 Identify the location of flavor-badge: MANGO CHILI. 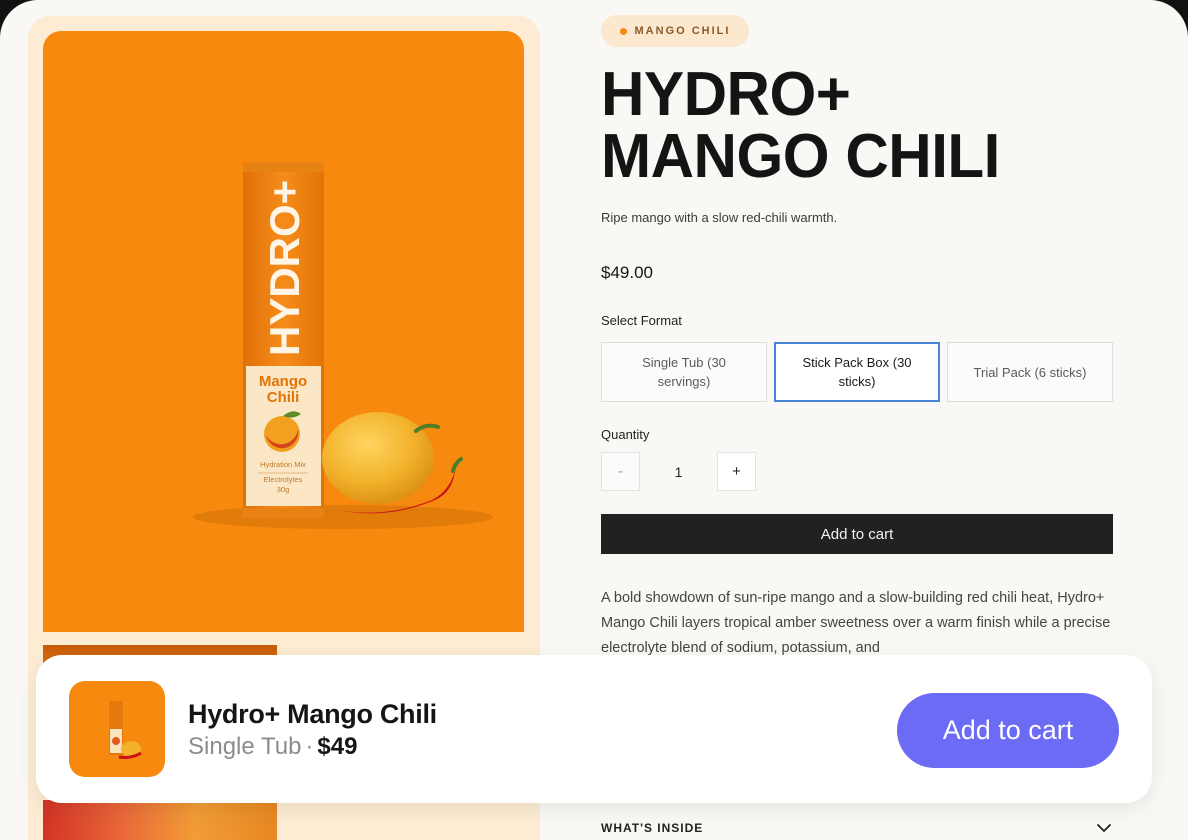
(675, 31).